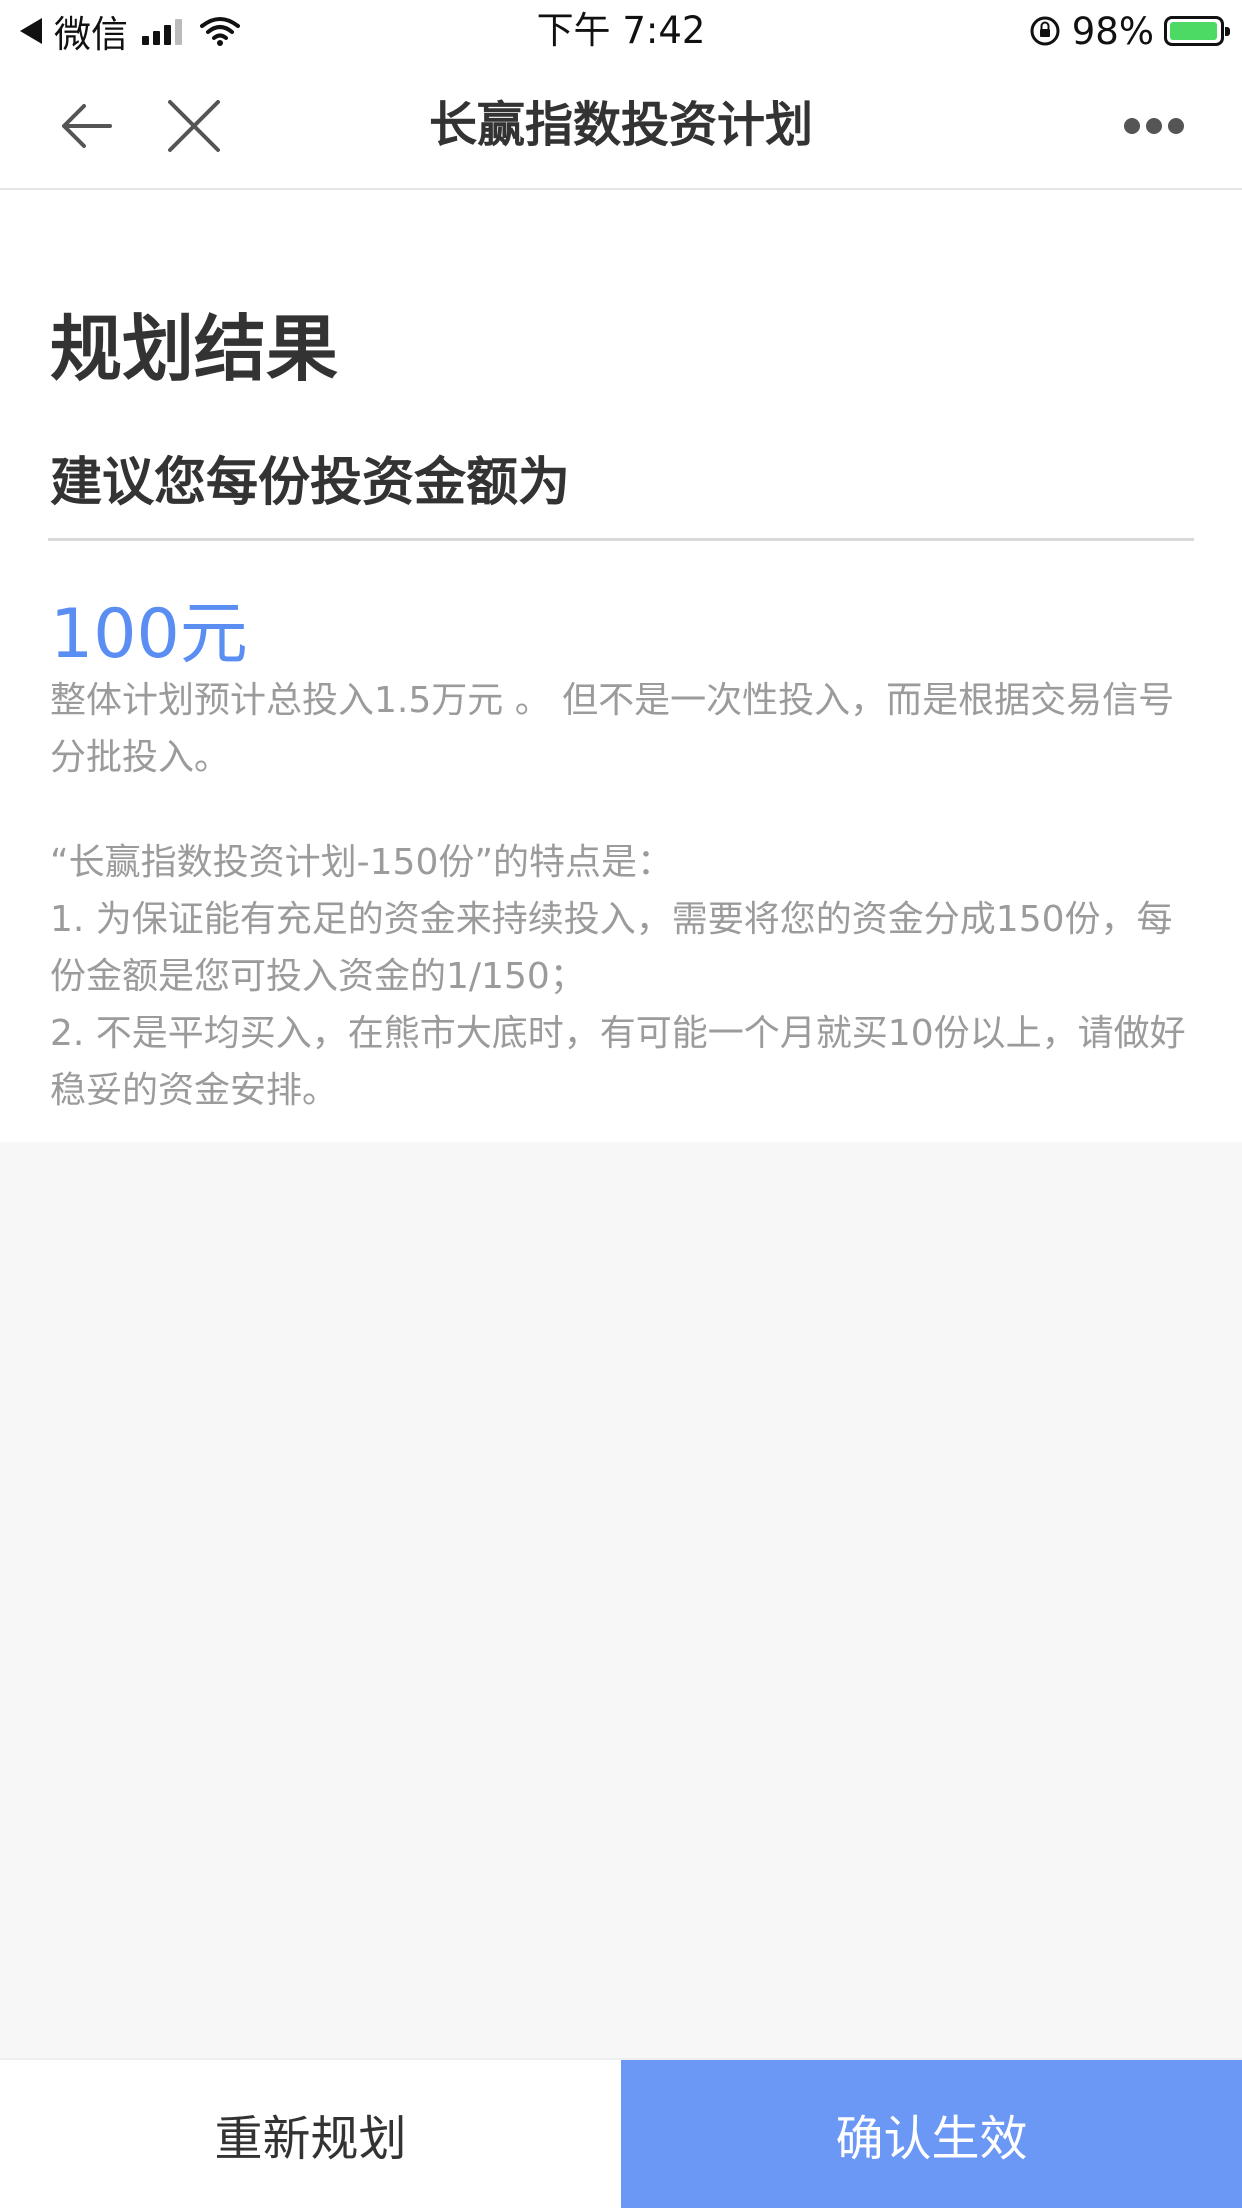  I want to click on nav-bar: 长赢指数投资计划, so click(621, 126).